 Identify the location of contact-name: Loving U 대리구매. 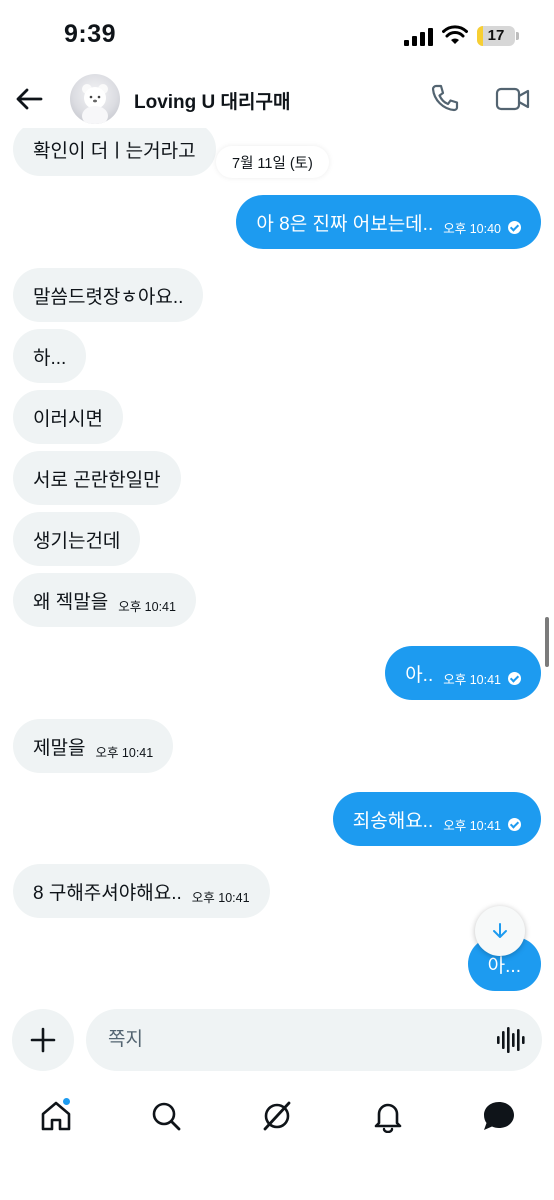
(212, 100).